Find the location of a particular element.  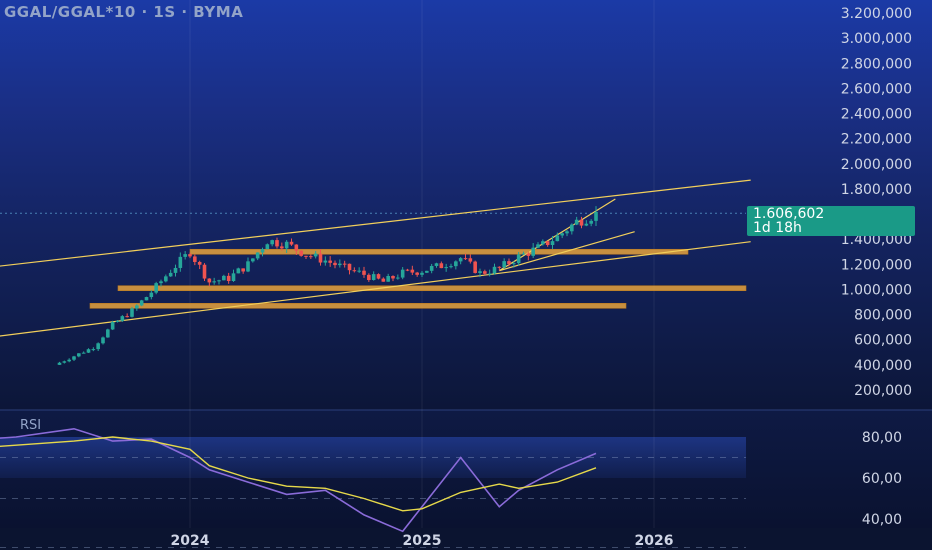

price-axis-label: 1.000,000 is located at coordinates (876, 290).